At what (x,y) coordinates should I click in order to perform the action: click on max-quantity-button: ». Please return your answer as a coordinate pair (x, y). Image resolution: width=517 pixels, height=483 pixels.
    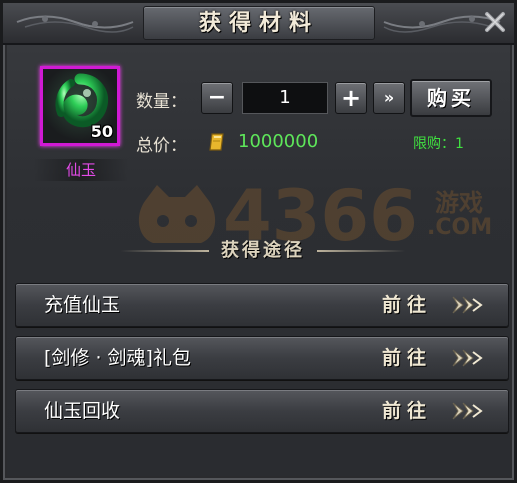
    Looking at the image, I should click on (389, 98).